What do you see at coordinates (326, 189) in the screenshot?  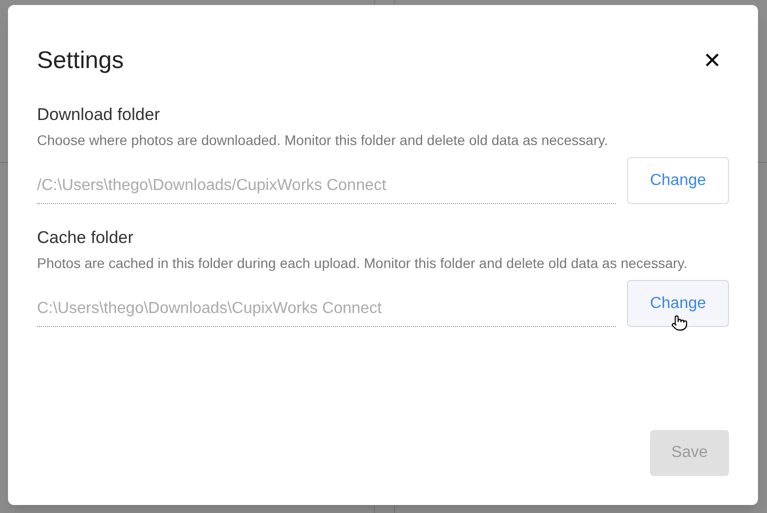 I see `folder-path-field: /C:\Users\thego\Downloads/CupixWorks Connect` at bounding box center [326, 189].